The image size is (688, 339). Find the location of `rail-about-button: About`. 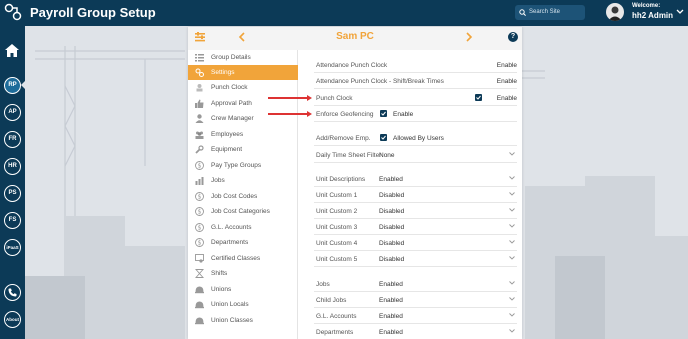

rail-about-button: About is located at coordinates (12, 319).